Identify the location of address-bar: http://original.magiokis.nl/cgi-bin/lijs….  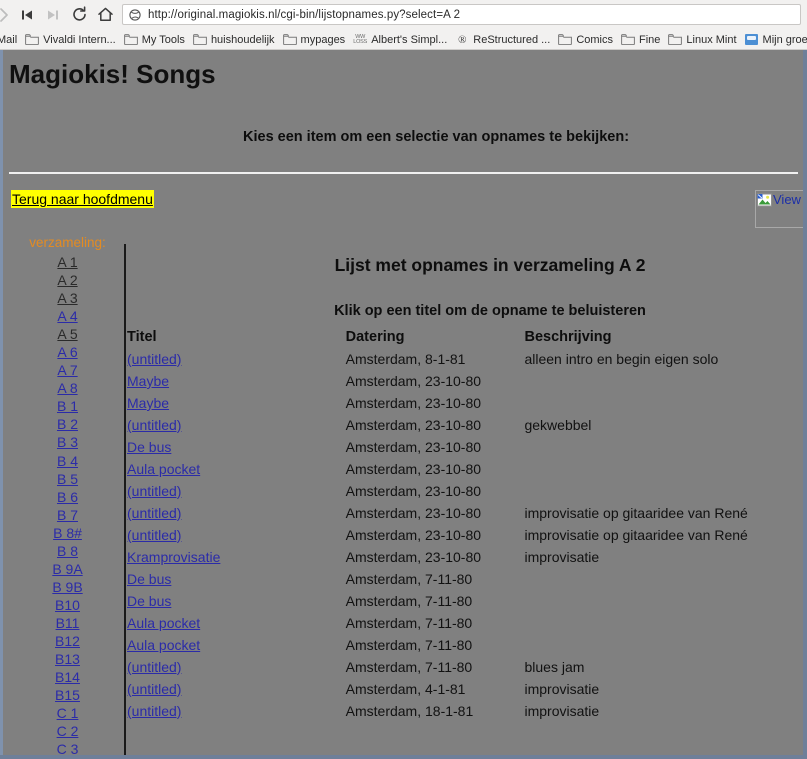
(461, 14).